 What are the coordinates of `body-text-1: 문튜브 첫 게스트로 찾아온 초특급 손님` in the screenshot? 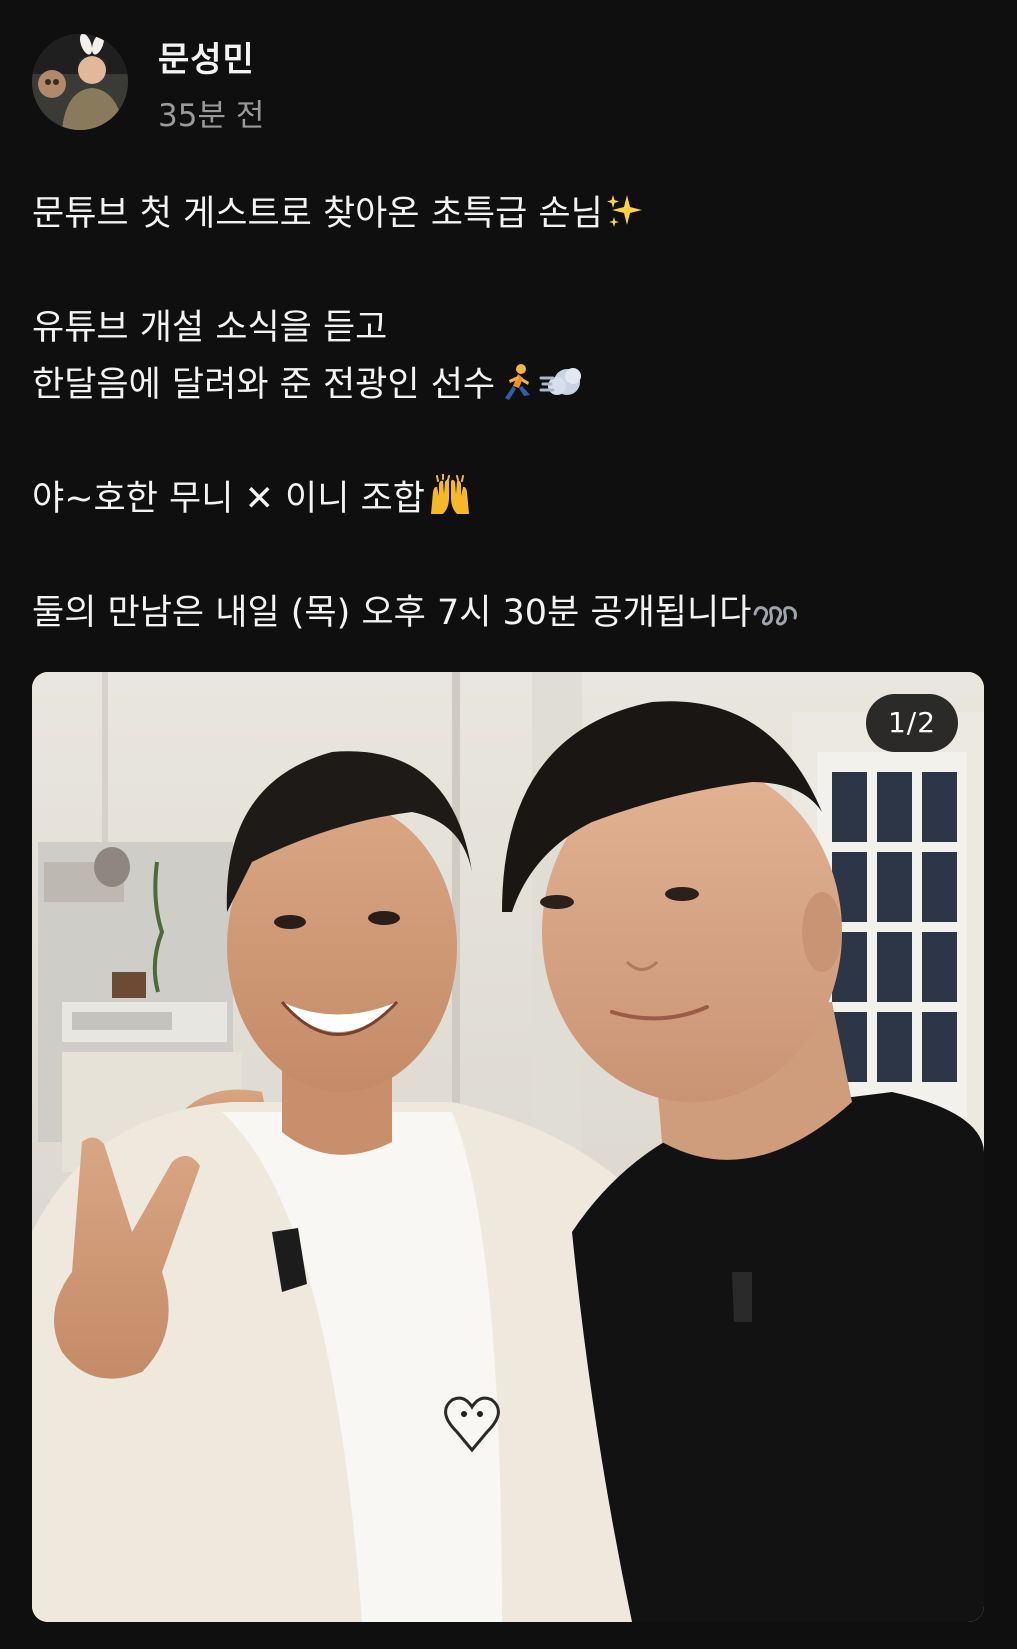 It's located at (317, 214).